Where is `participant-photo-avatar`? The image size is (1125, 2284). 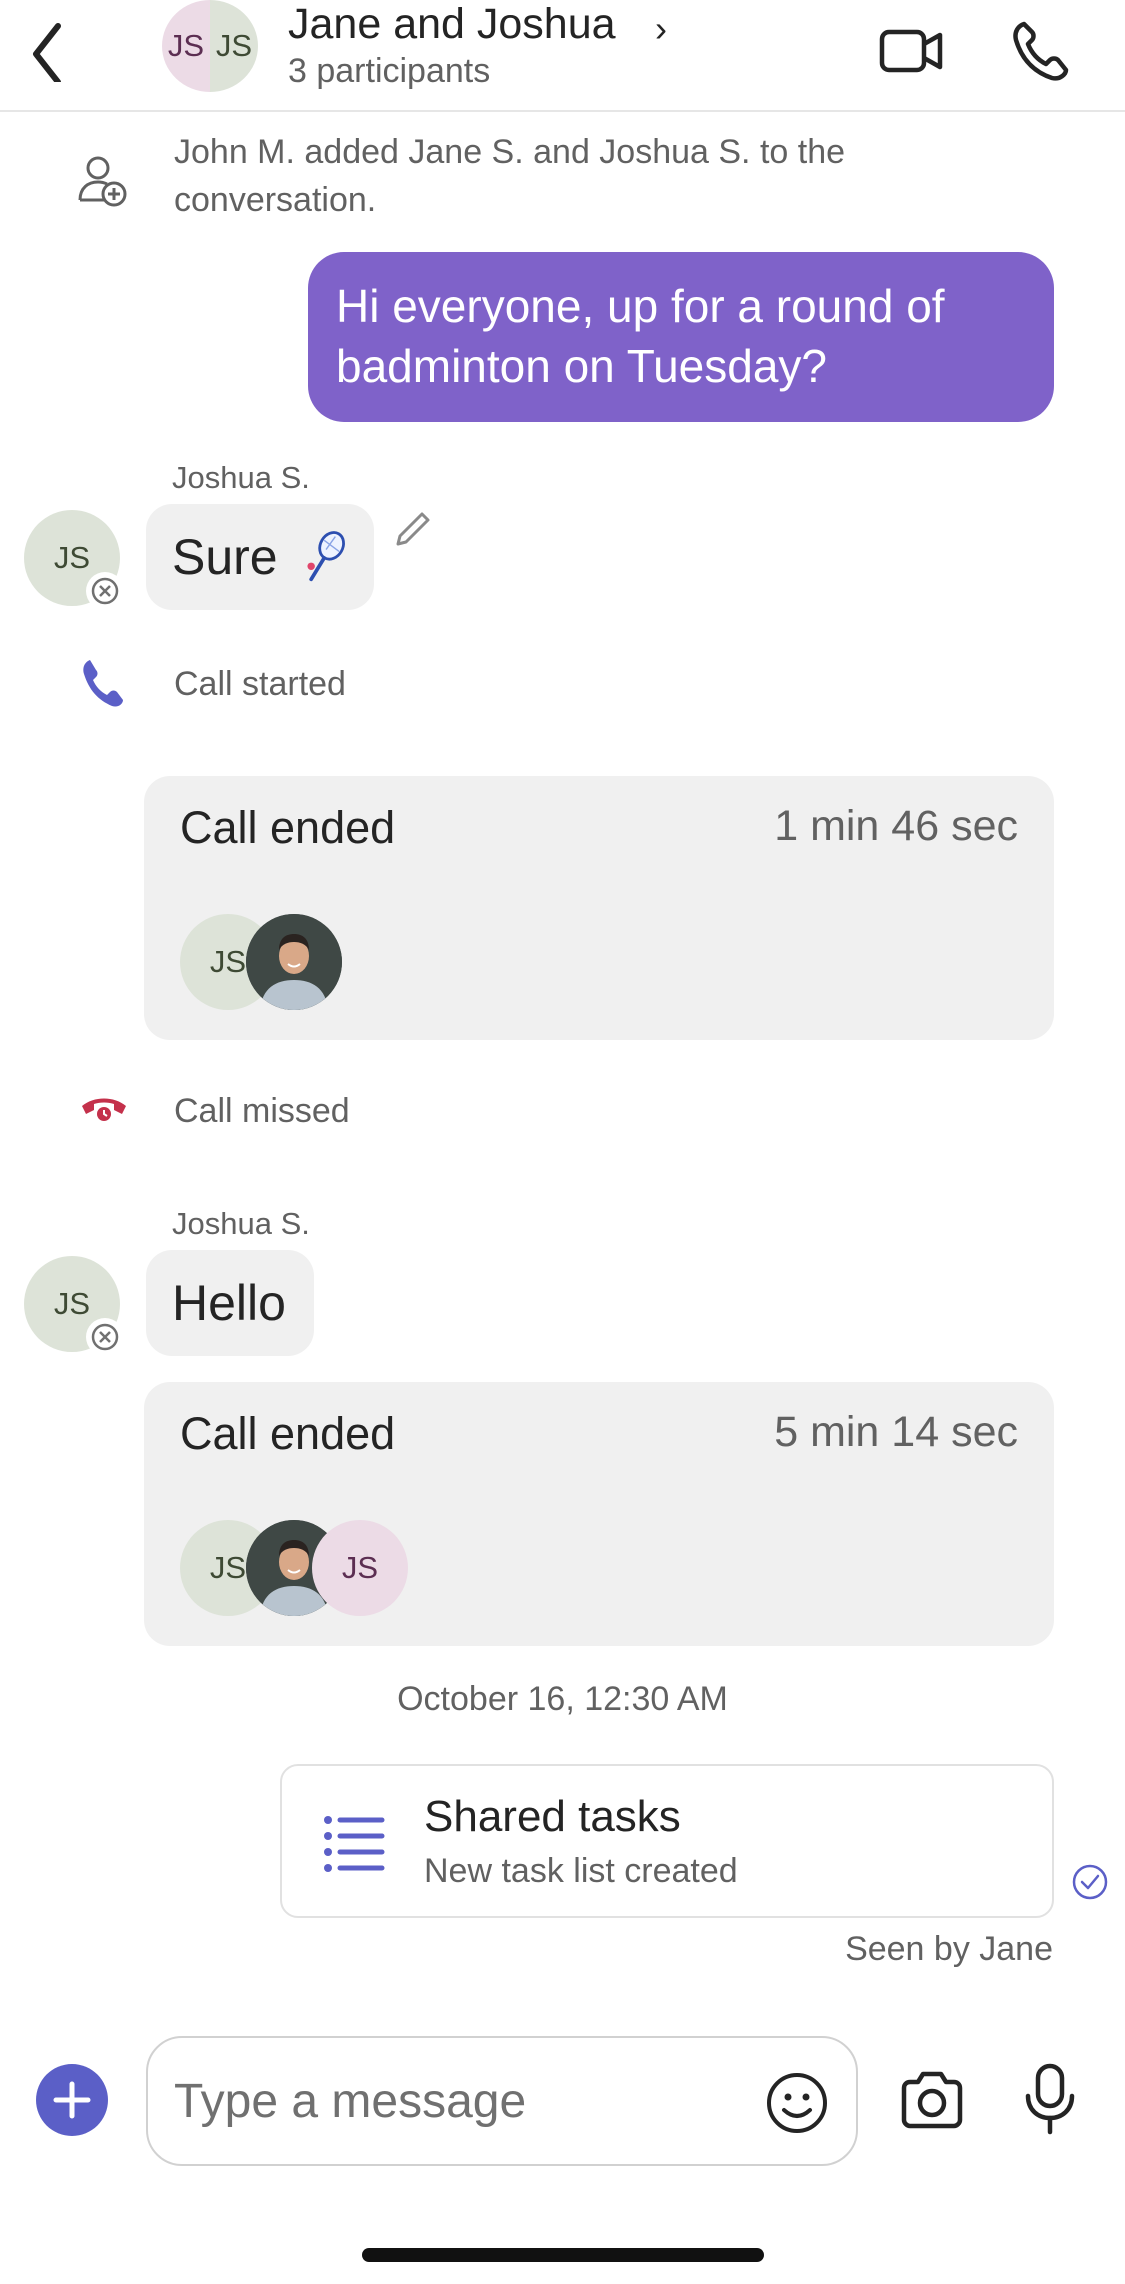 participant-photo-avatar is located at coordinates (294, 962).